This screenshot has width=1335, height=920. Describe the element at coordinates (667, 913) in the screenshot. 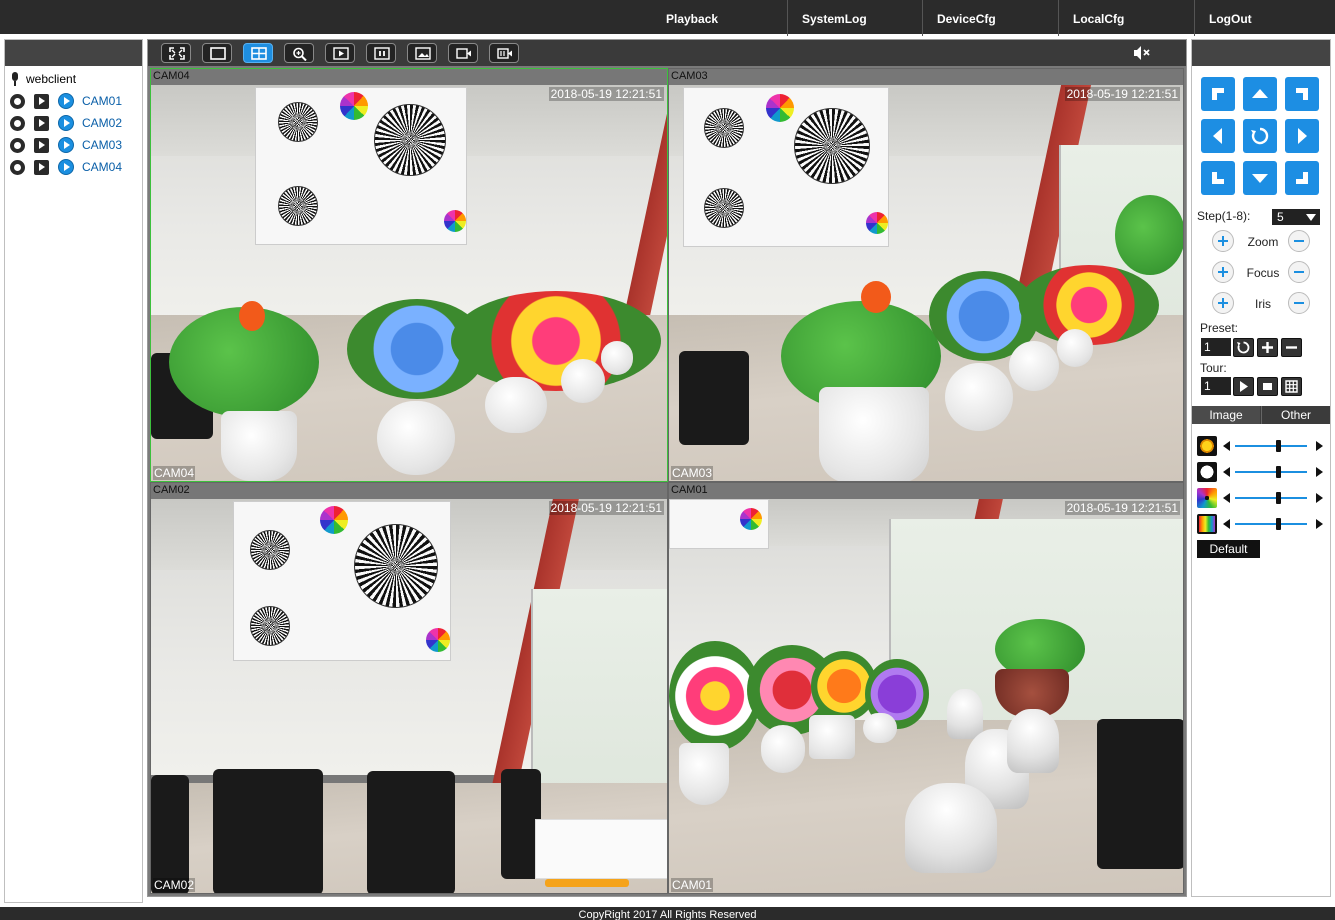

I see `footer-copyright: CopyRight 2017 All Rights Reserved` at that location.